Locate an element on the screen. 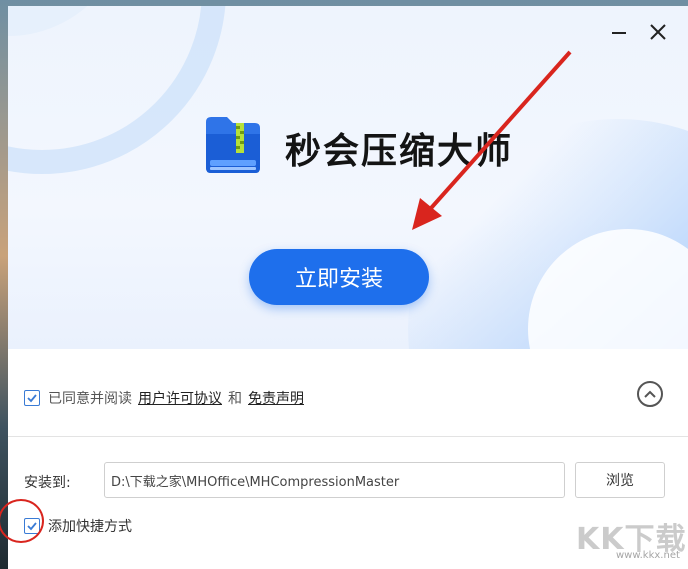 The image size is (688, 569). minimize-icon is located at coordinates (619, 33).